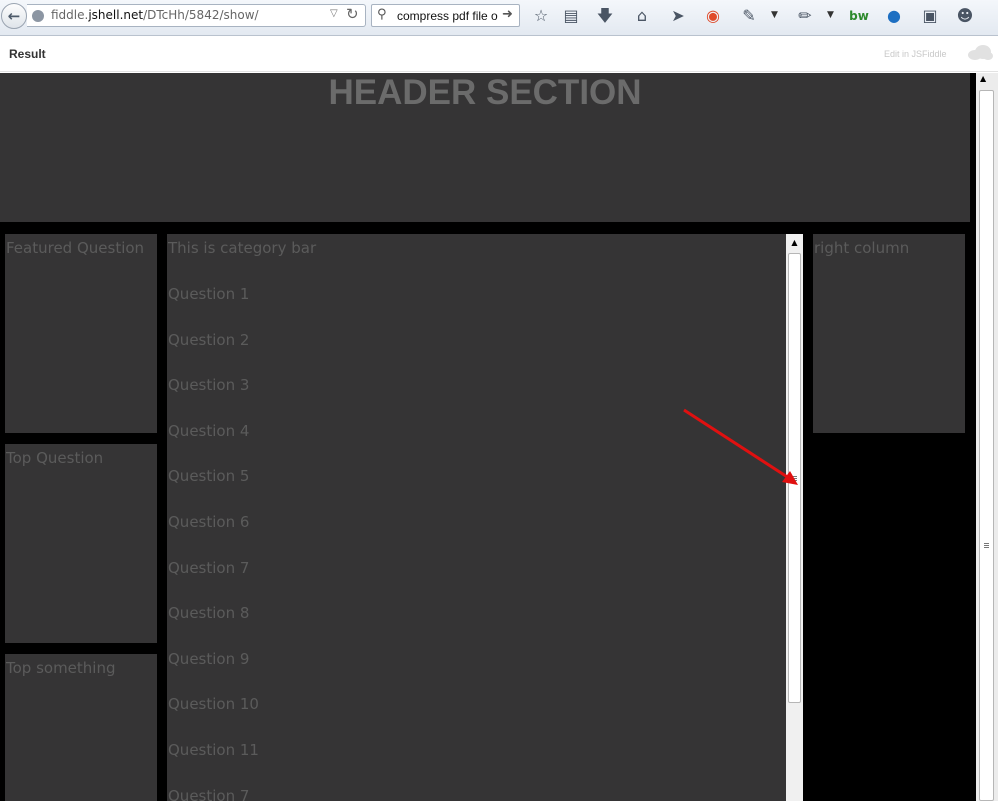  Describe the element at coordinates (382, 14) in the screenshot. I see `search-icon: ⚲` at that location.